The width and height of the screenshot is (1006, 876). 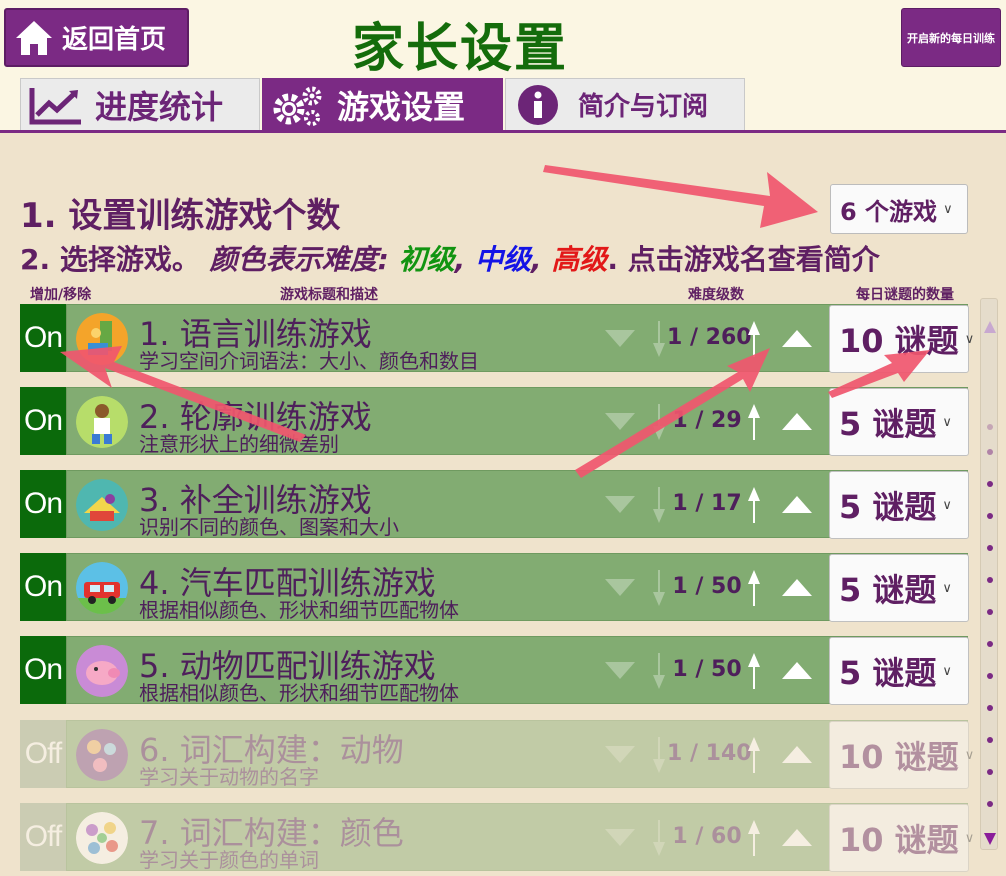 I want to click on game-row: On 2. 轮廓训练游戏 注意形状上的细微差别 1 / 29 5 谜题 ∨, so click(x=494, y=421).